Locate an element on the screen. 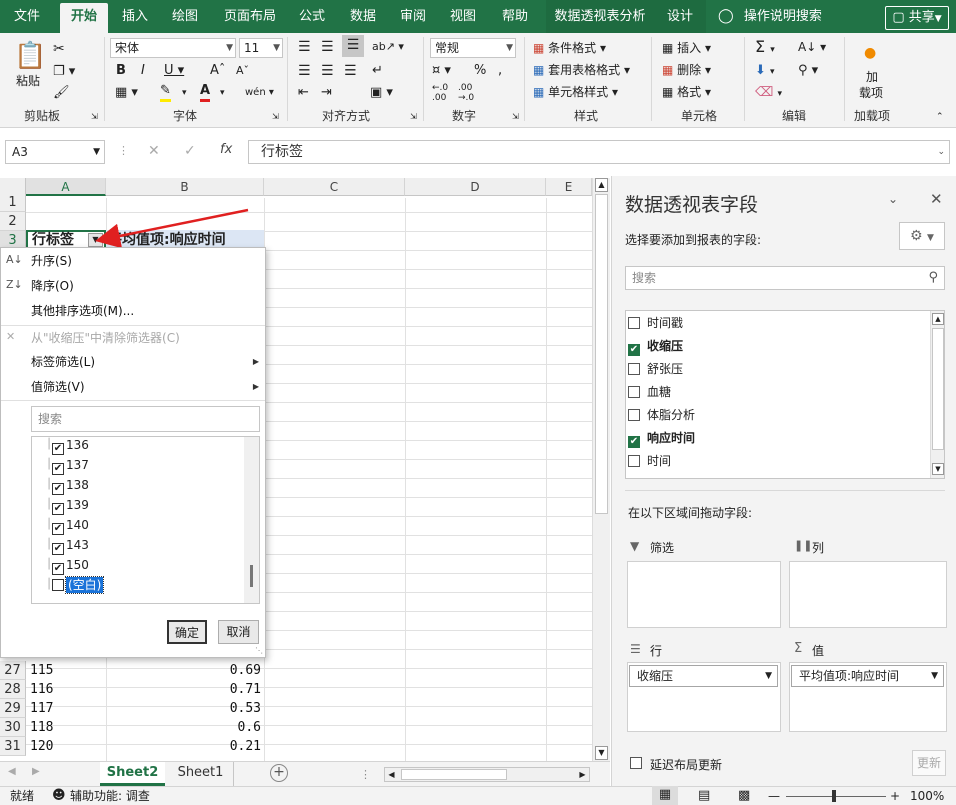  pivot-field-item: ✔ 收缩压 is located at coordinates (655, 346).